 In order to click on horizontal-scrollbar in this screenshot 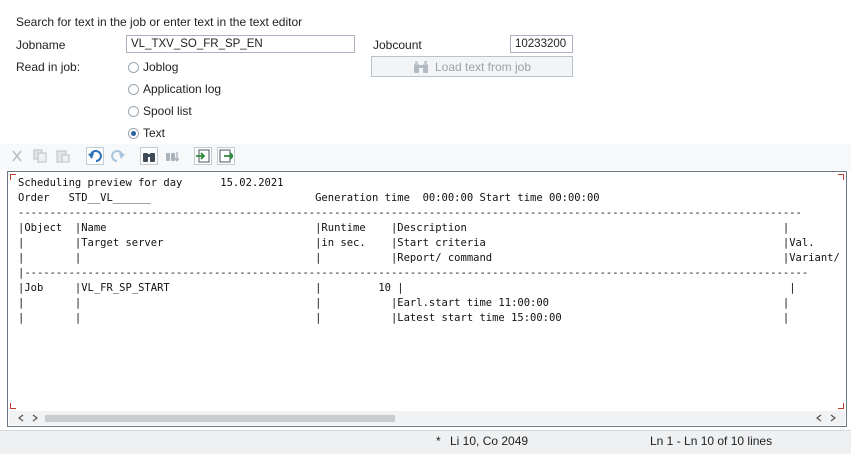, I will do `click(427, 418)`.